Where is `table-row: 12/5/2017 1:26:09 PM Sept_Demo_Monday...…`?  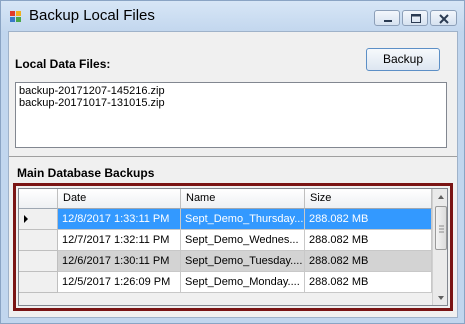 table-row: 12/5/2017 1:26:09 PM Sept_Demo_Monday...… is located at coordinates (225, 282).